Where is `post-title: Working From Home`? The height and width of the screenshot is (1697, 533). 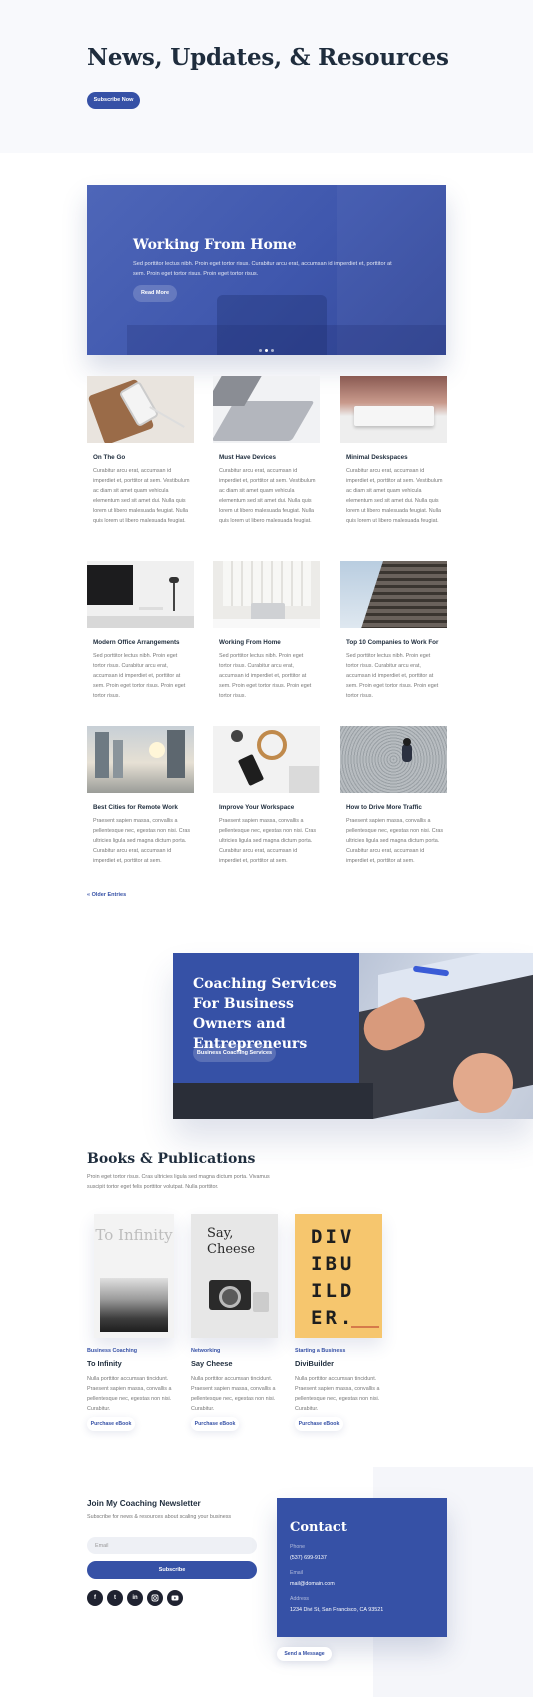 post-title: Working From Home is located at coordinates (250, 642).